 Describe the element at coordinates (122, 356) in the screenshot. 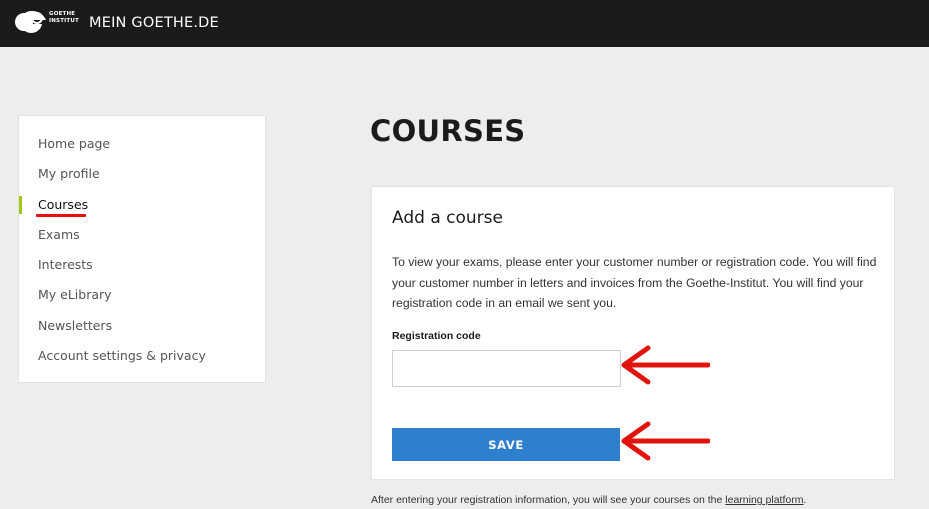

I see `sidebar-item-account-settings: Account settings & privacy` at that location.